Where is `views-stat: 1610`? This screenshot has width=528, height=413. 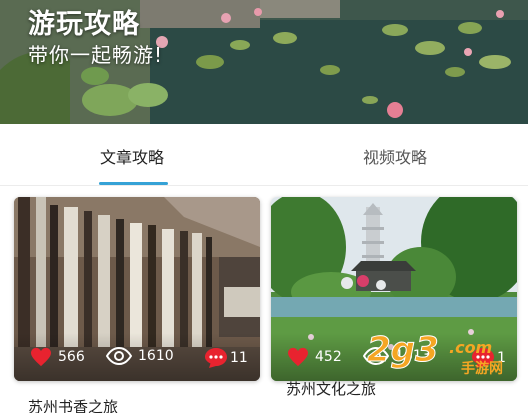 views-stat: 1610 is located at coordinates (140, 356).